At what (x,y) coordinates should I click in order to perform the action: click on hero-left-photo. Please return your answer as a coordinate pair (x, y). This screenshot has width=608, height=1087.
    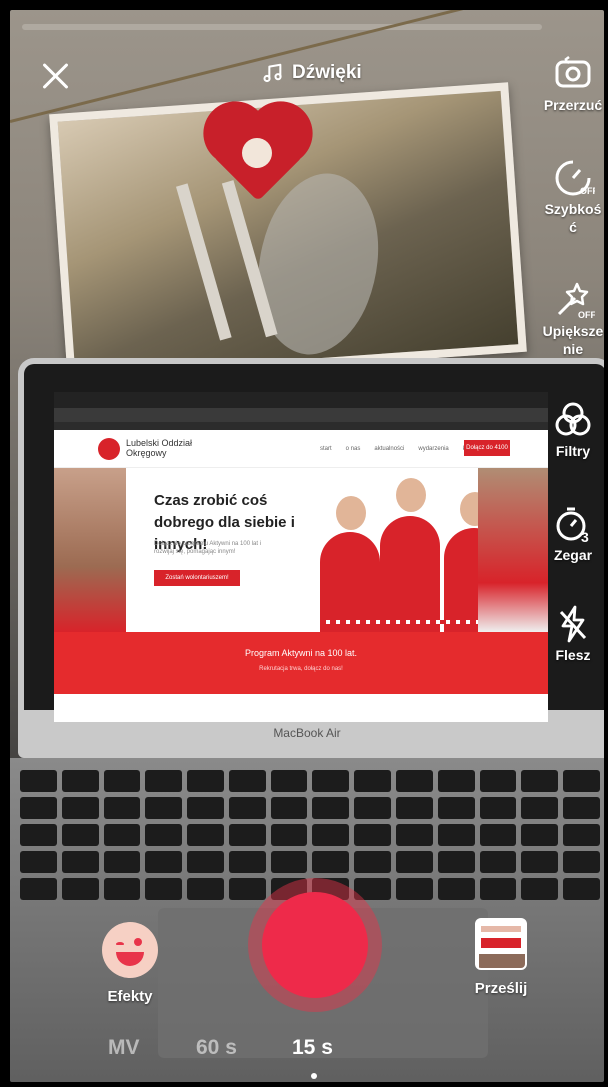
    Looking at the image, I should click on (90, 550).